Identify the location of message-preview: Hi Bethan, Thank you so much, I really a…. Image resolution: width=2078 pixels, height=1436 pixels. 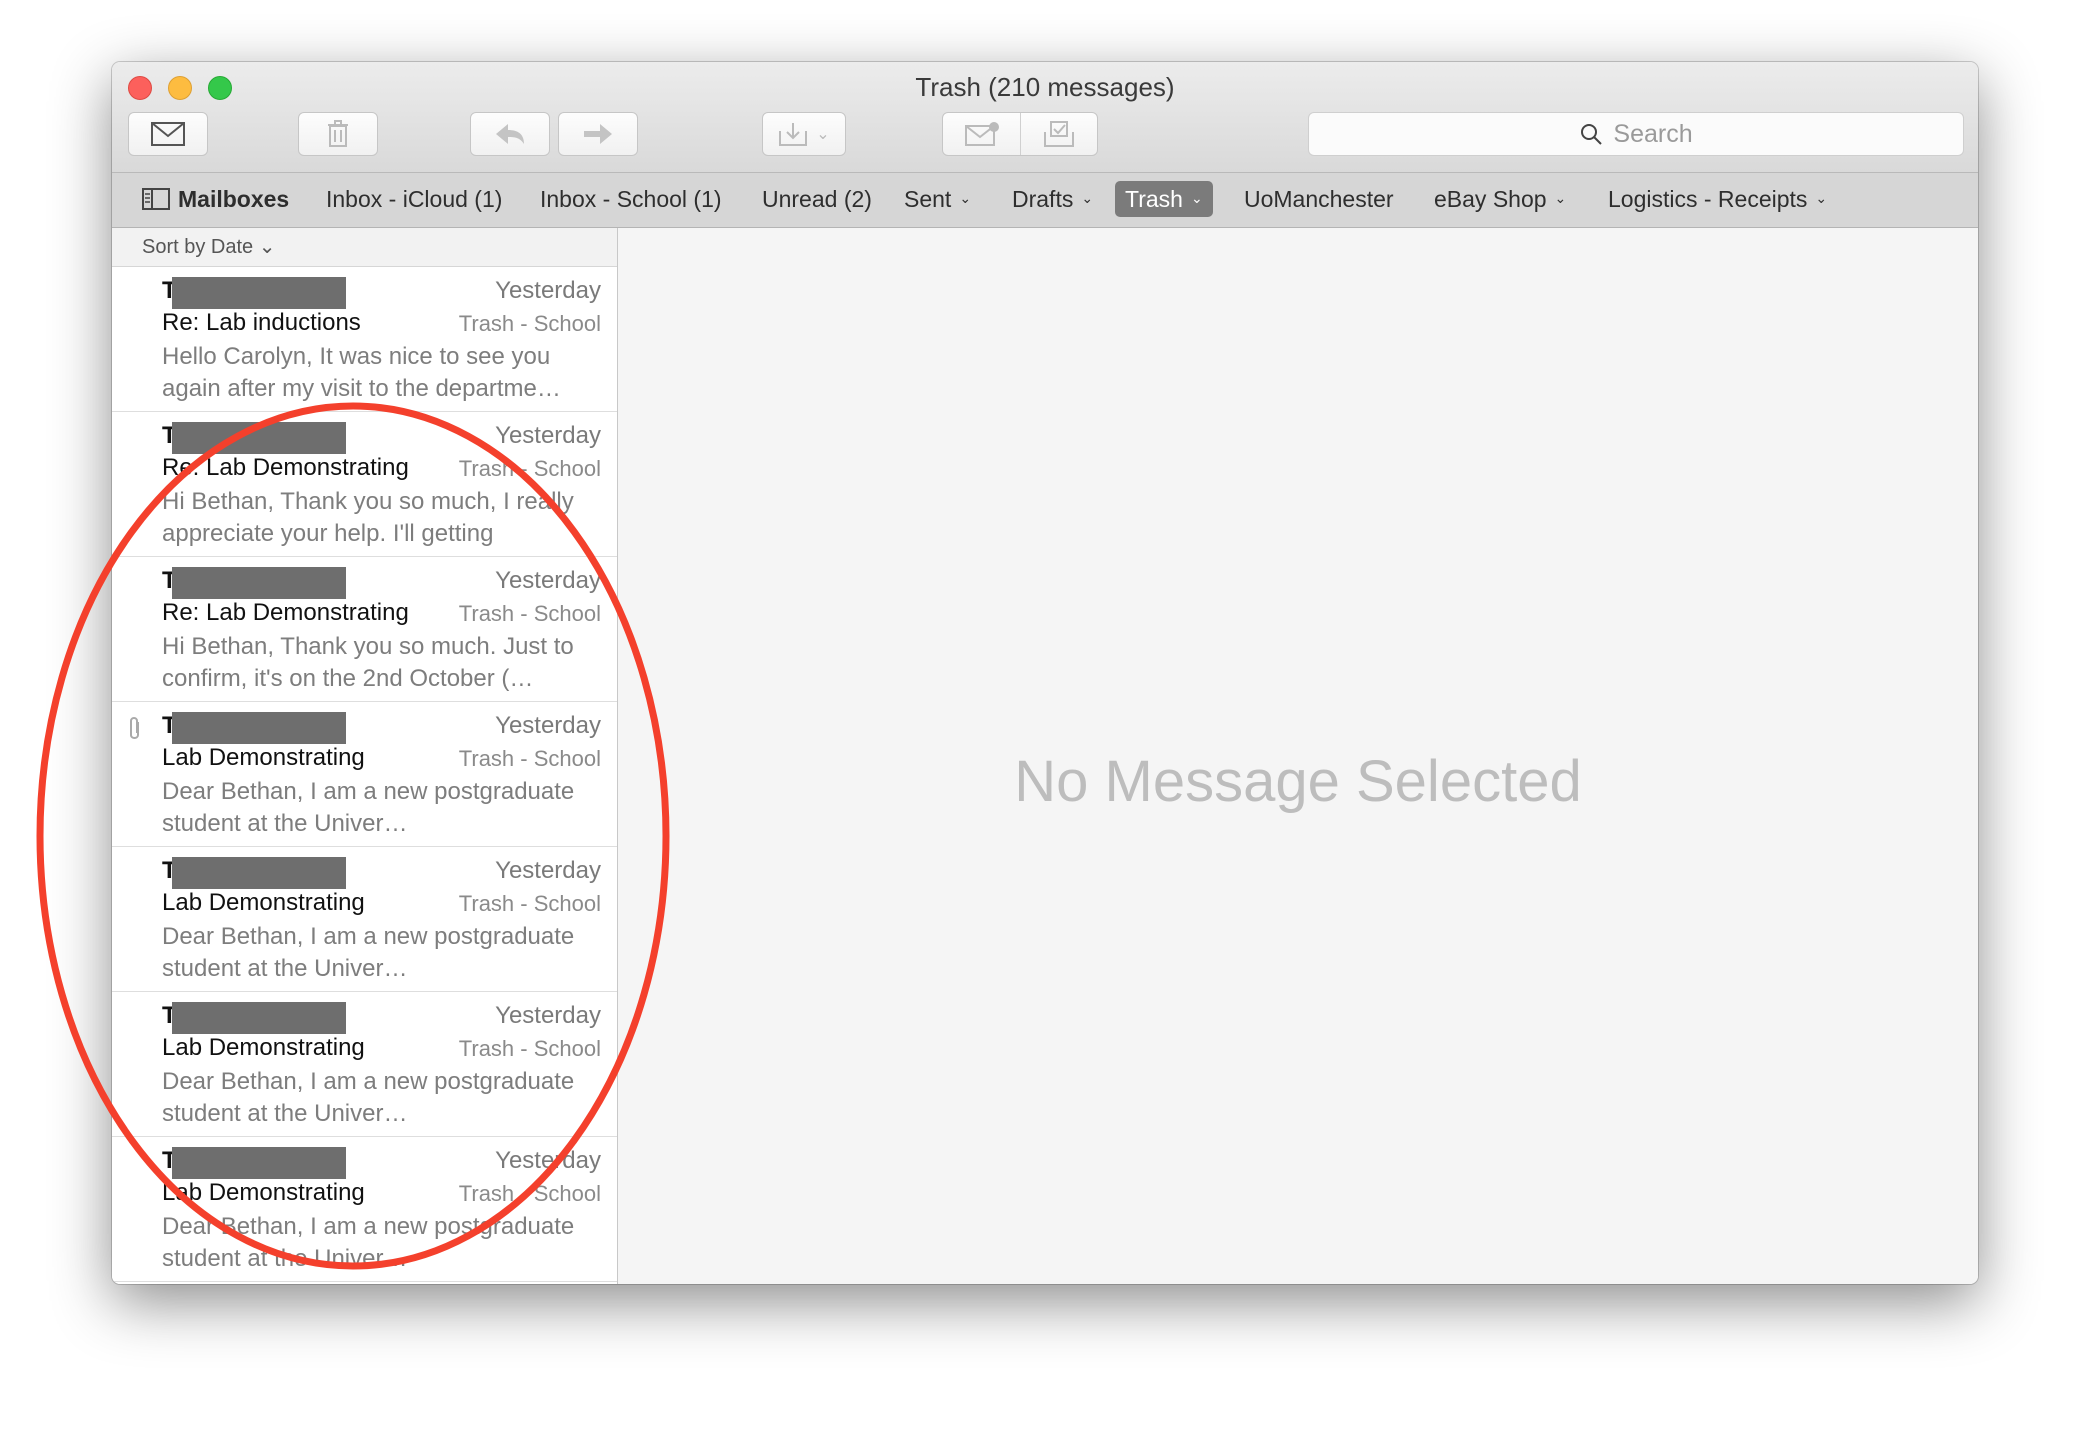
(368, 517).